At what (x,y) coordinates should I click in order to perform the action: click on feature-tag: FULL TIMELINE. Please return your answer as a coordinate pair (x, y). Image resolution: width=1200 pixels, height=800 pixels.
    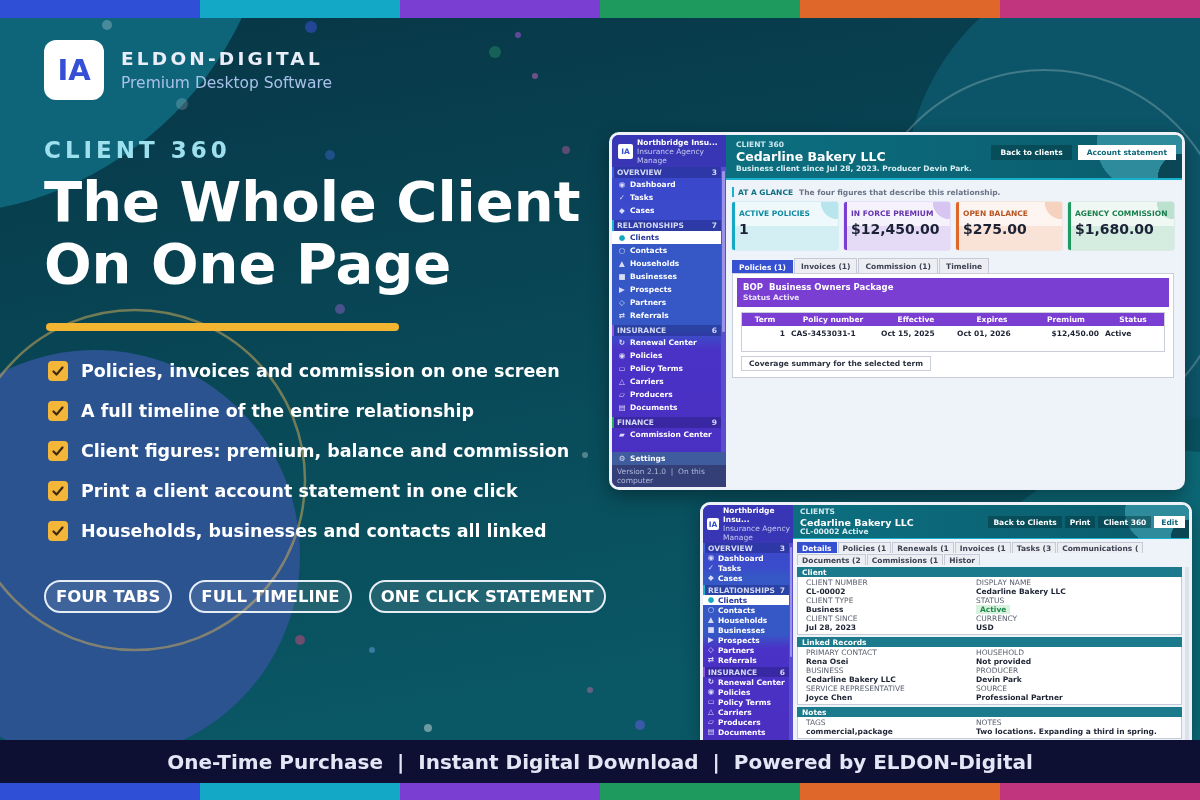
    Looking at the image, I should click on (270, 596).